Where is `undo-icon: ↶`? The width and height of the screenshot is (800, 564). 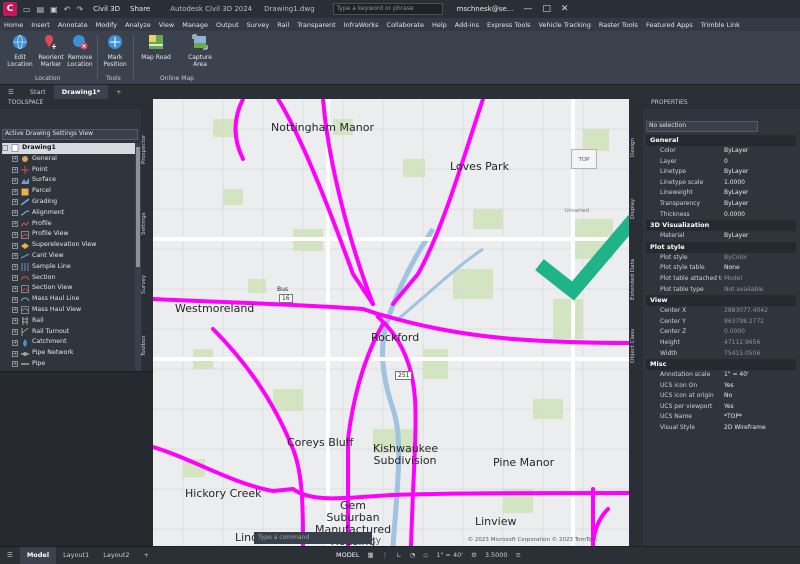
undo-icon: ↶ is located at coordinates (67, 9).